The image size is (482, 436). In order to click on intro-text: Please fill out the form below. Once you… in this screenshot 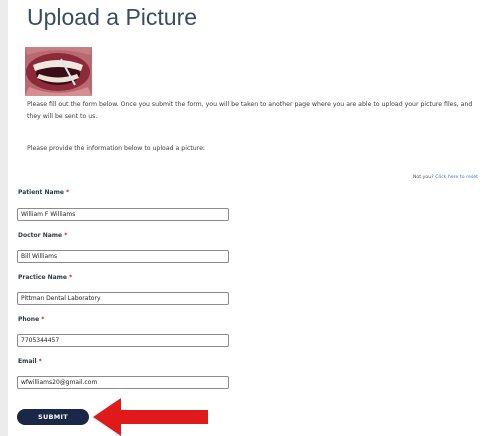, I will do `click(250, 110)`.